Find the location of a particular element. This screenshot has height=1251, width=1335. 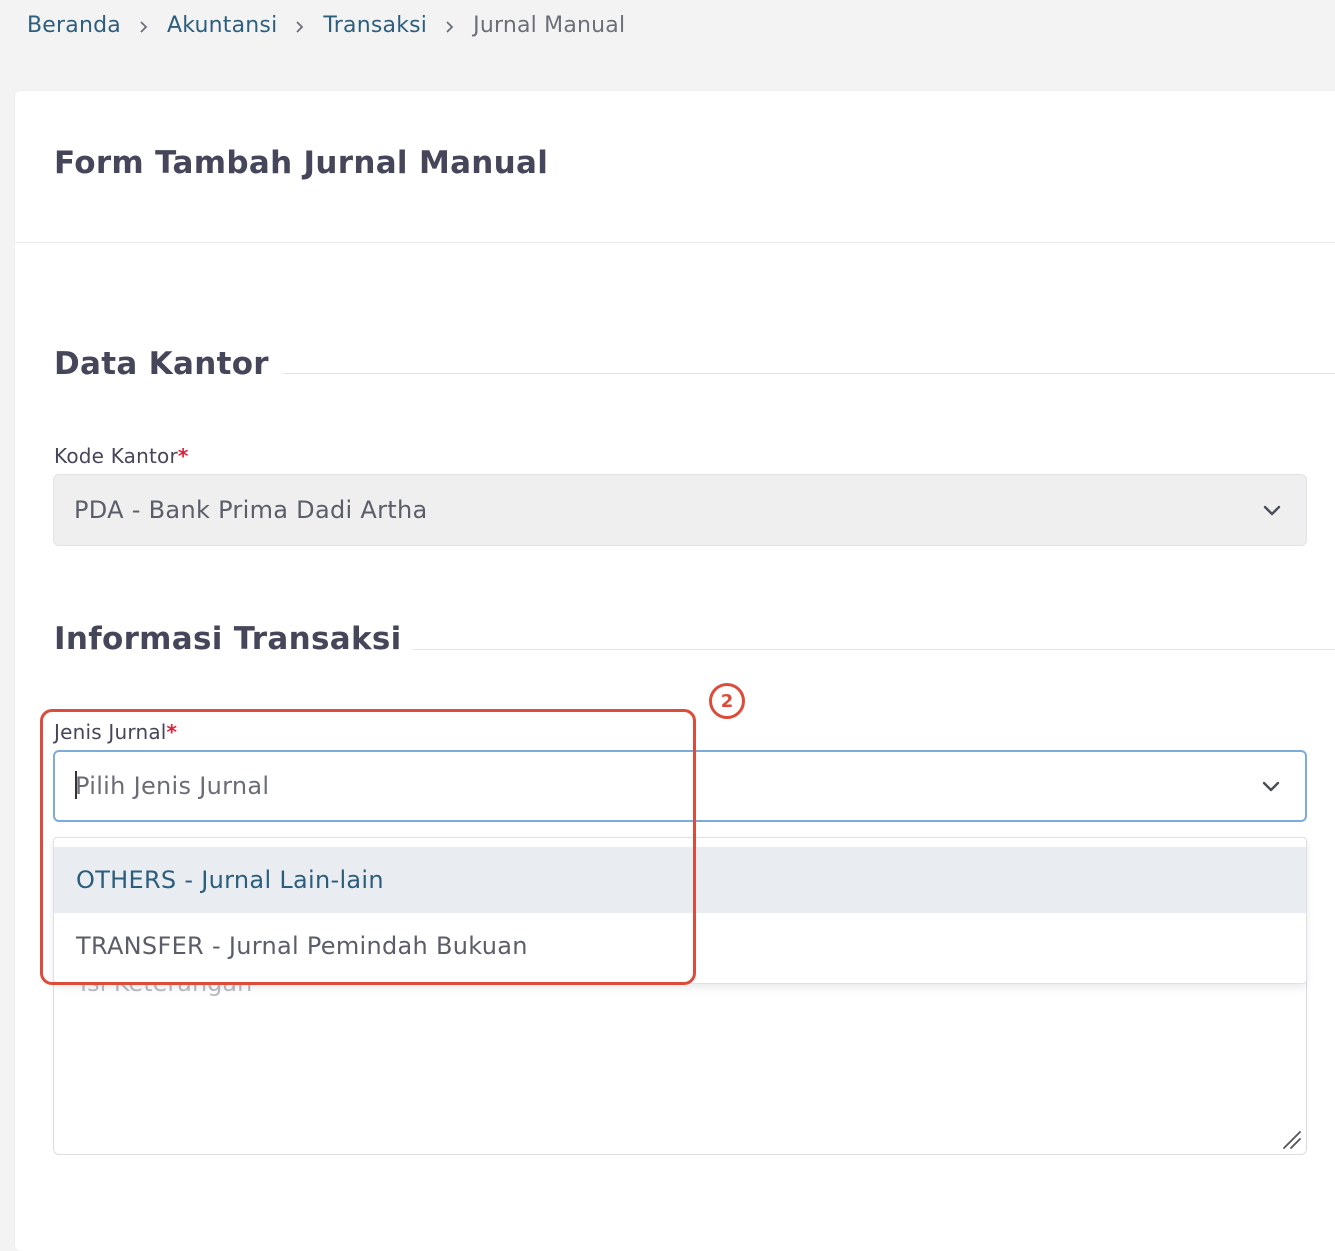

page-title: Form Tambah Jurnal Manual is located at coordinates (301, 163).